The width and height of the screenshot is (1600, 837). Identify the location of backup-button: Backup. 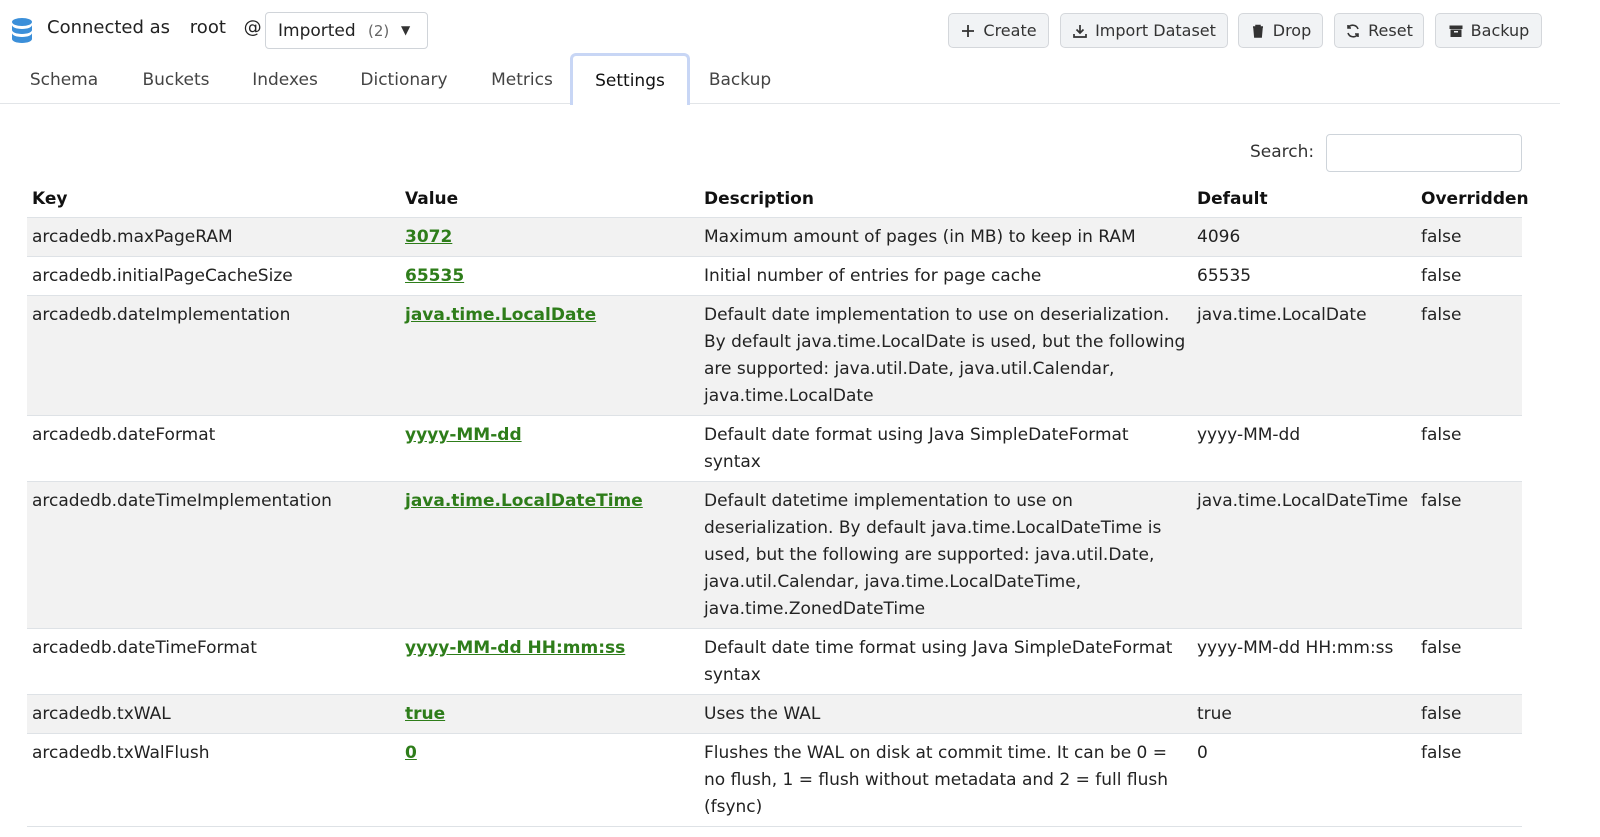
(1488, 30).